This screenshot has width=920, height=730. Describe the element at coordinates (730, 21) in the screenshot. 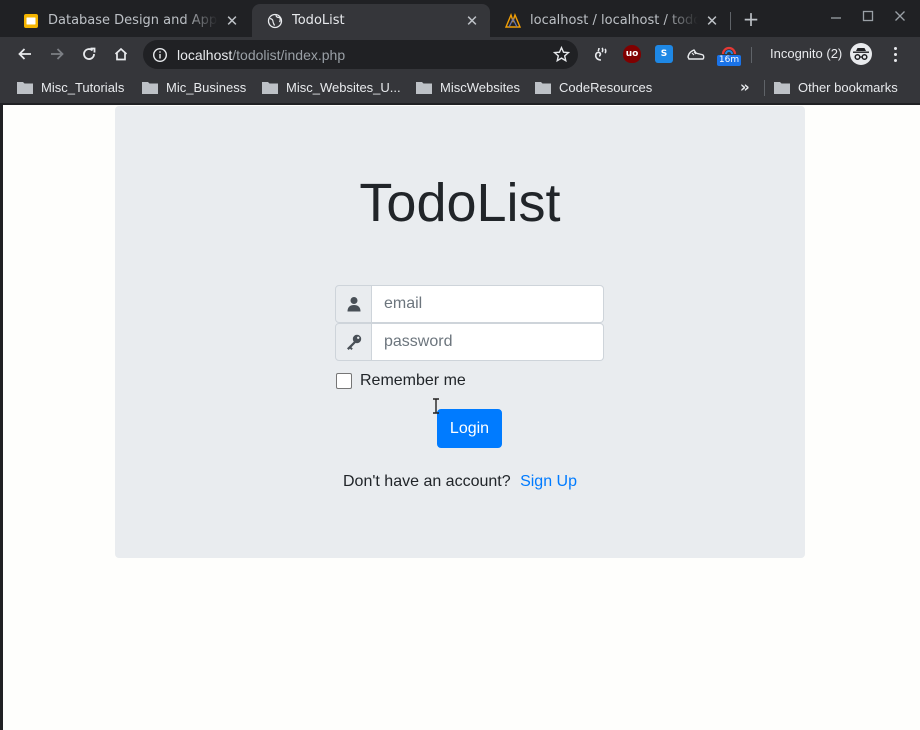

I see `tab-separator` at that location.